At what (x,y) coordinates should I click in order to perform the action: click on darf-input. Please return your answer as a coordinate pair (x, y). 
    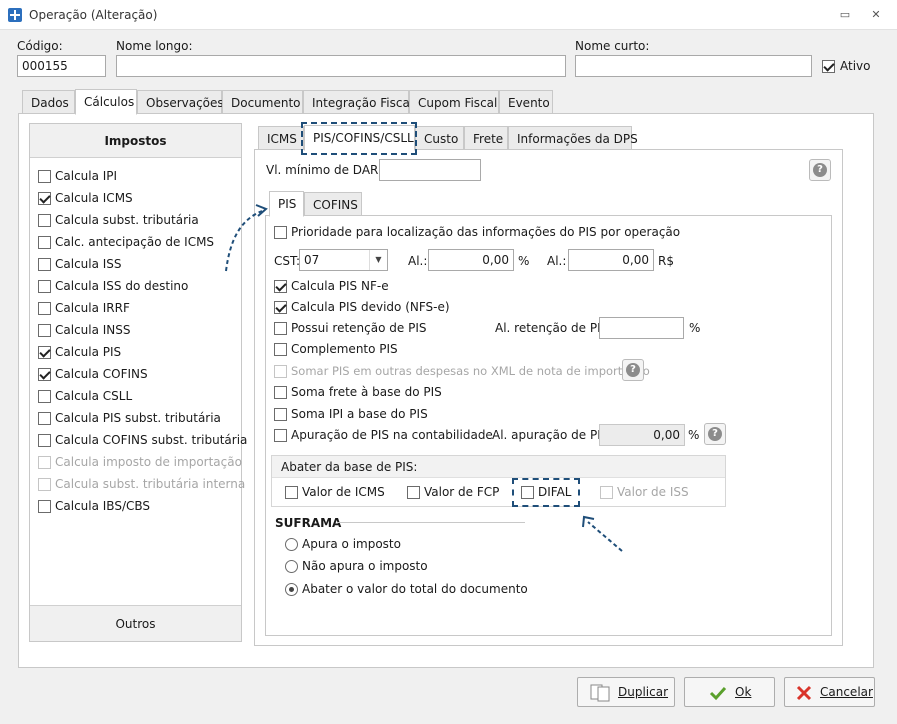
    Looking at the image, I should click on (430, 170).